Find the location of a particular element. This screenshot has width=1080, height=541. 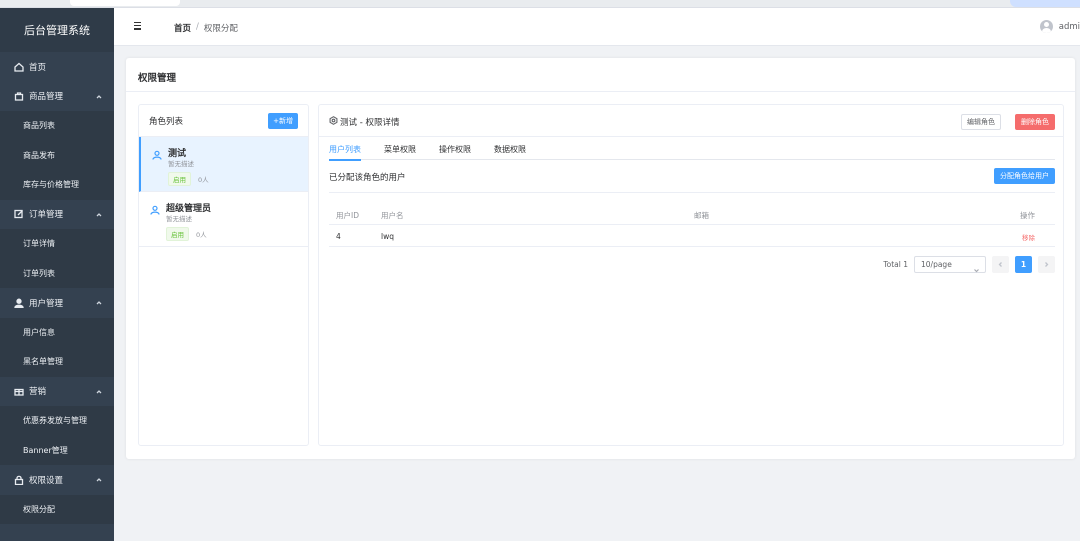

edit-role-button: 编辑角色 is located at coordinates (981, 122).